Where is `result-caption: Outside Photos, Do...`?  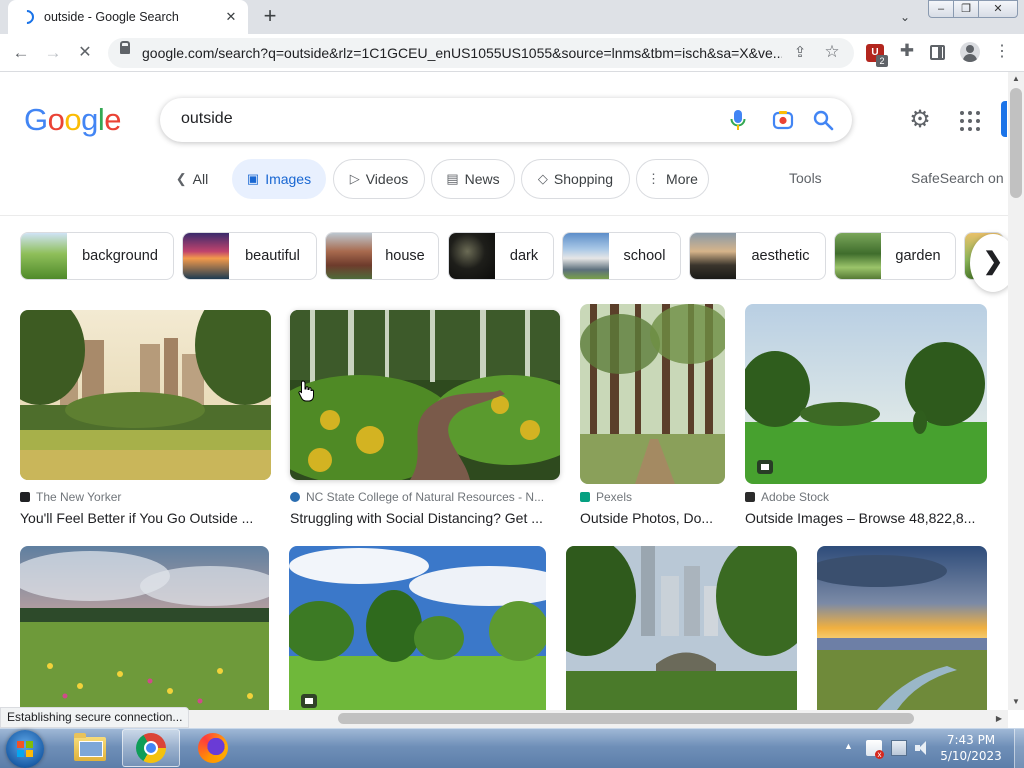 result-caption: Outside Photos, Do... is located at coordinates (652, 518).